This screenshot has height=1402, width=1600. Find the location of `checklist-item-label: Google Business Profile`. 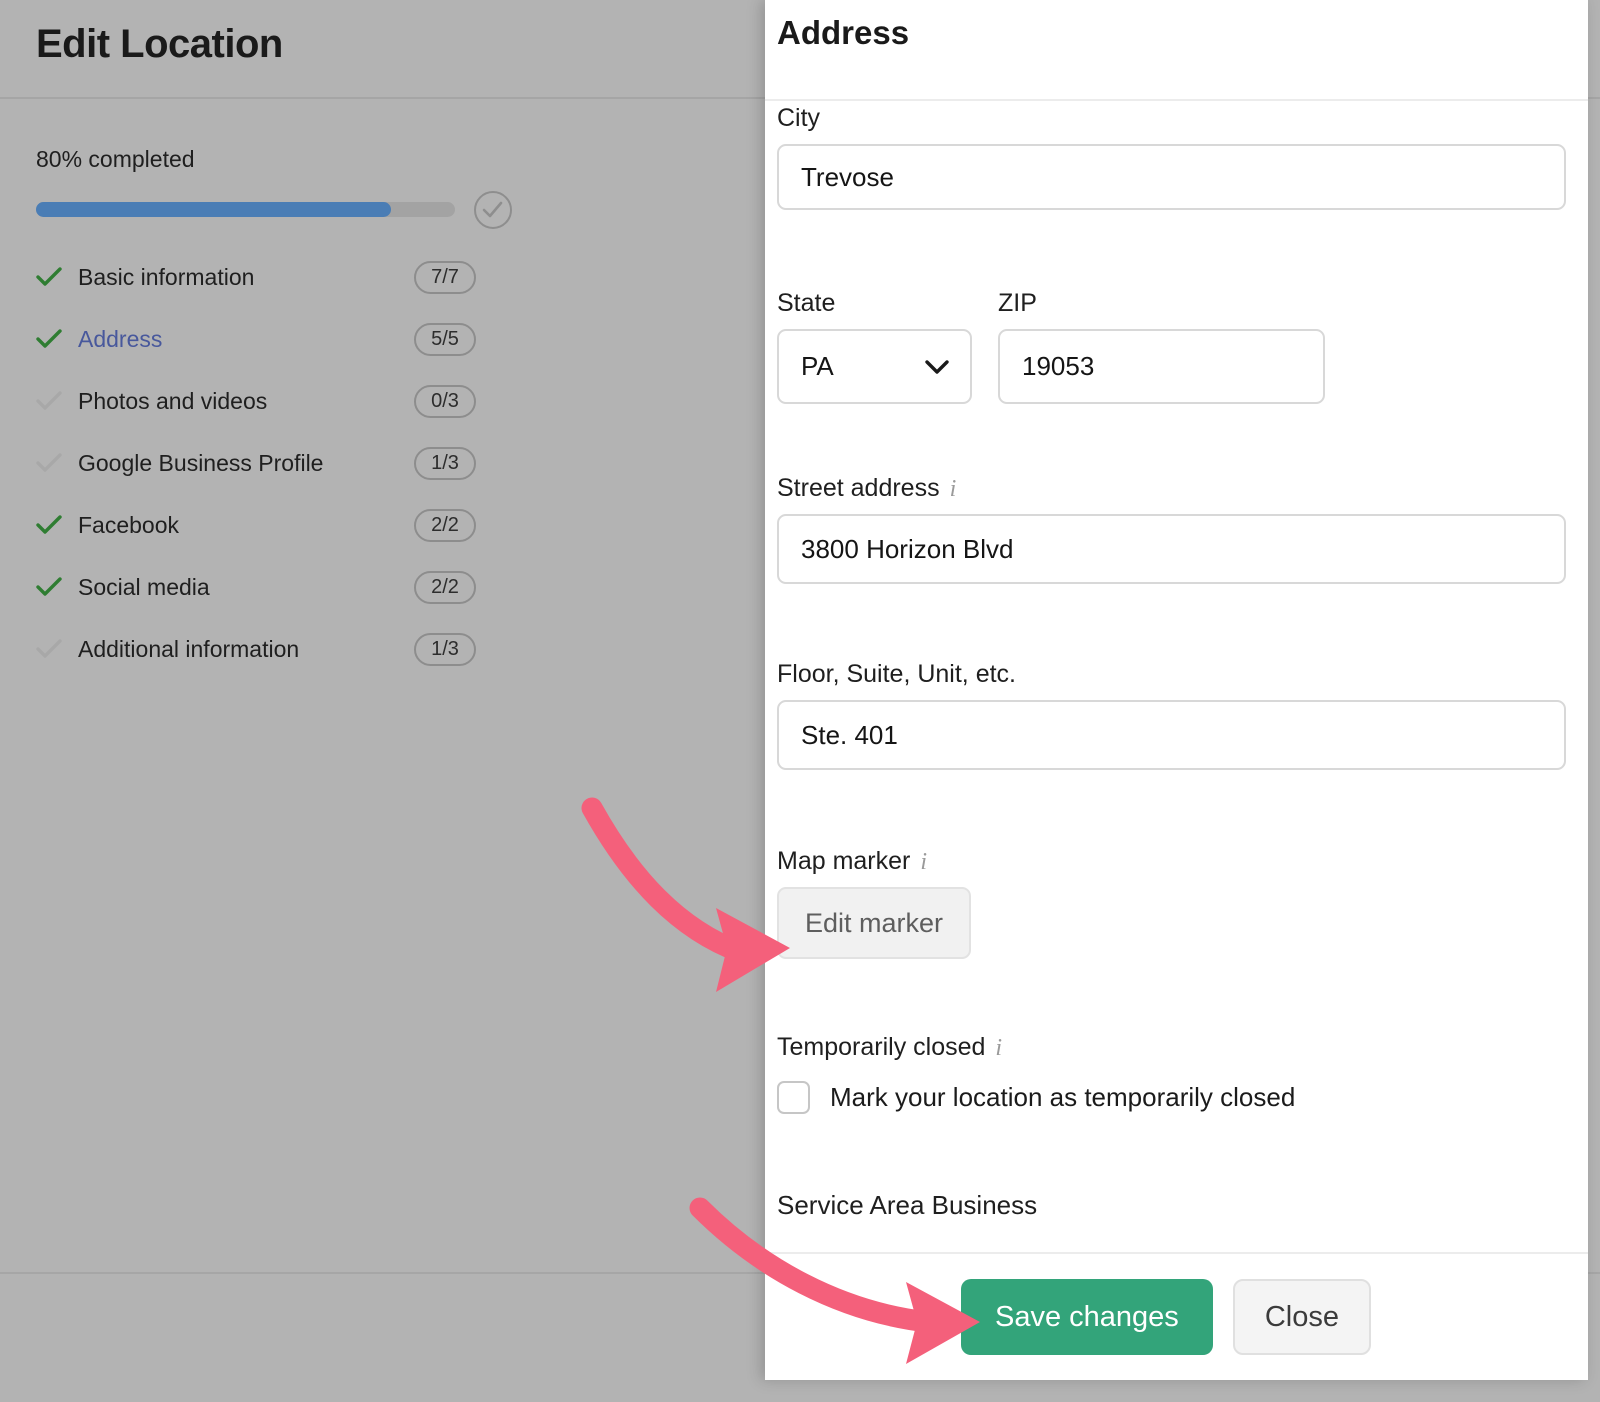

checklist-item-label: Google Business Profile is located at coordinates (201, 462).